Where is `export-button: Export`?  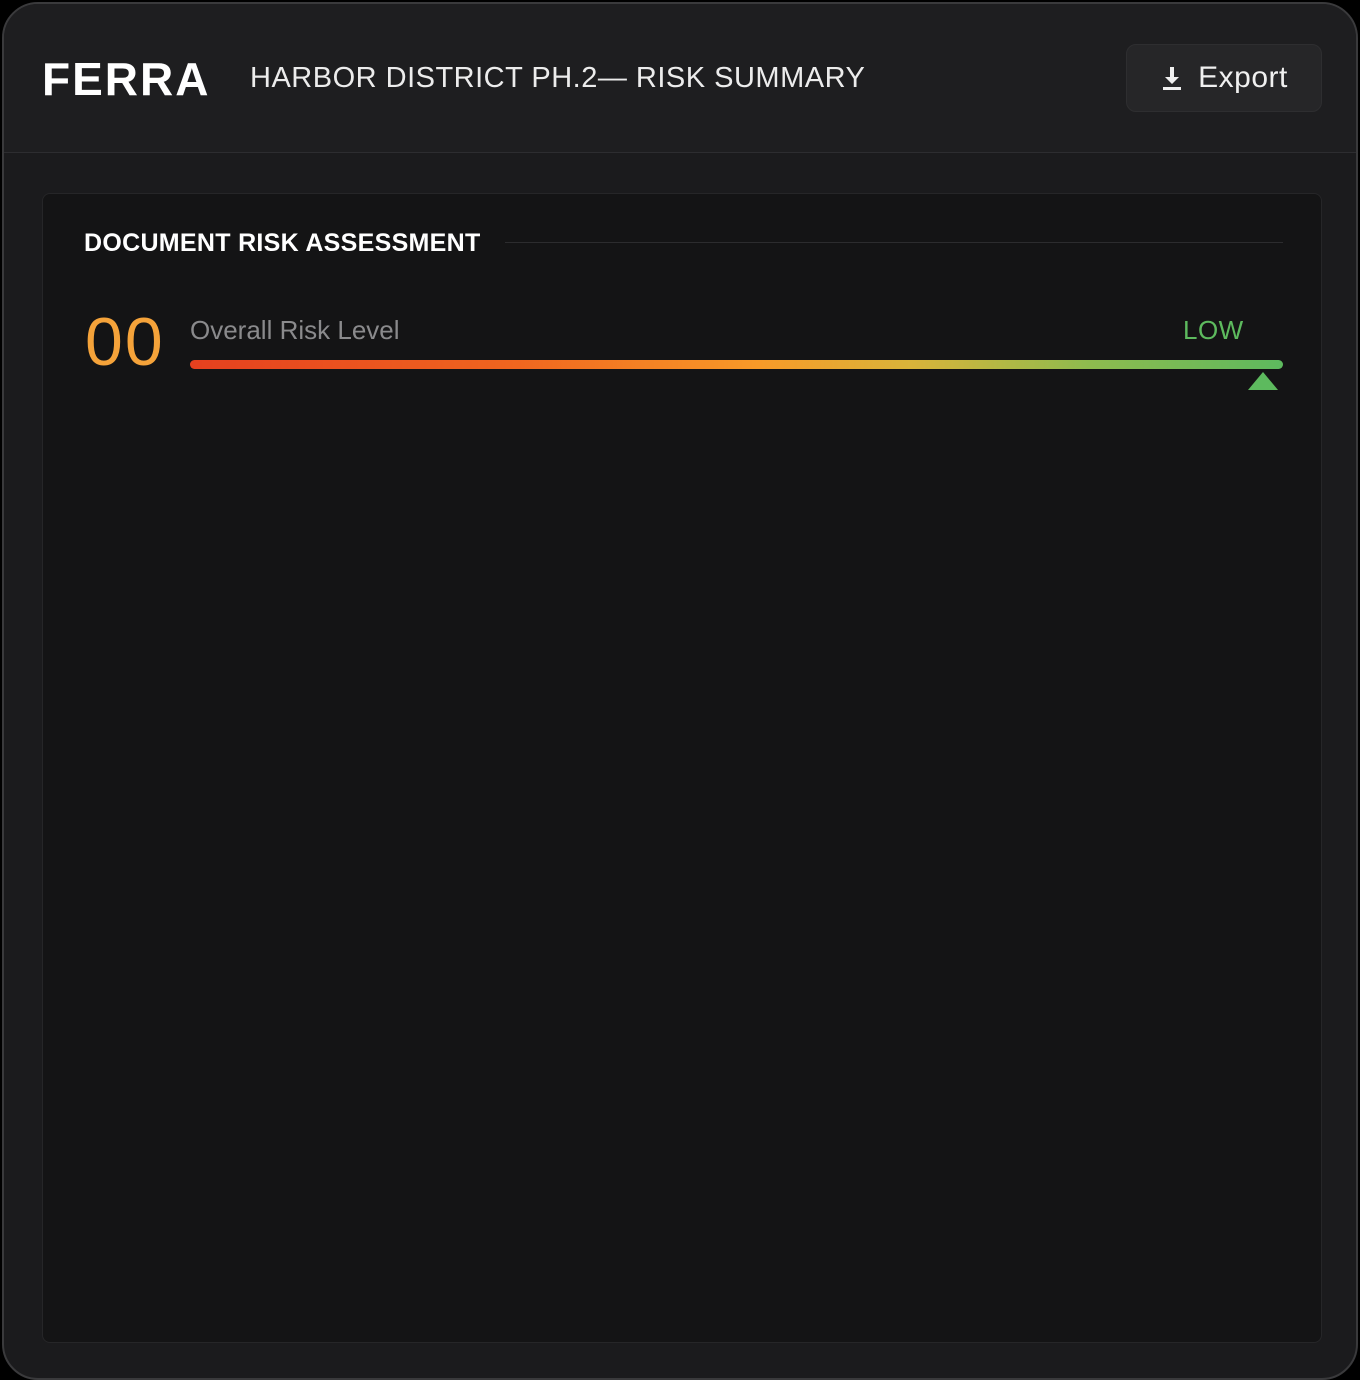
export-button: Export is located at coordinates (1224, 78).